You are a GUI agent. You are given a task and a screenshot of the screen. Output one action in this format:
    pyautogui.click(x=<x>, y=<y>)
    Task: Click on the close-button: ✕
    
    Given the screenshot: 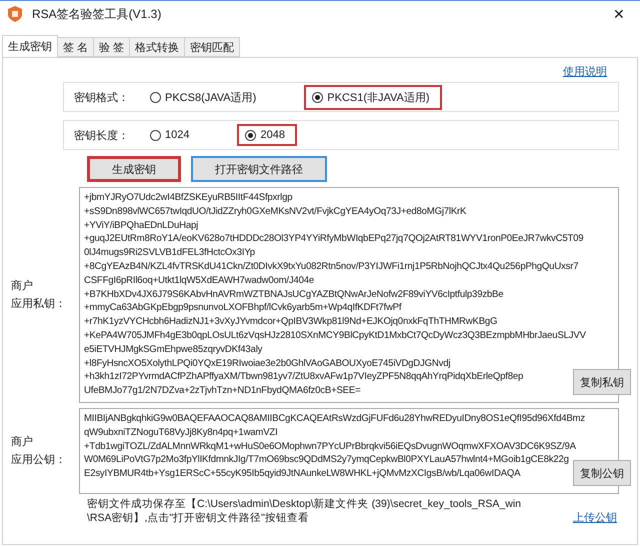 What is the action you would take?
    pyautogui.click(x=619, y=14)
    